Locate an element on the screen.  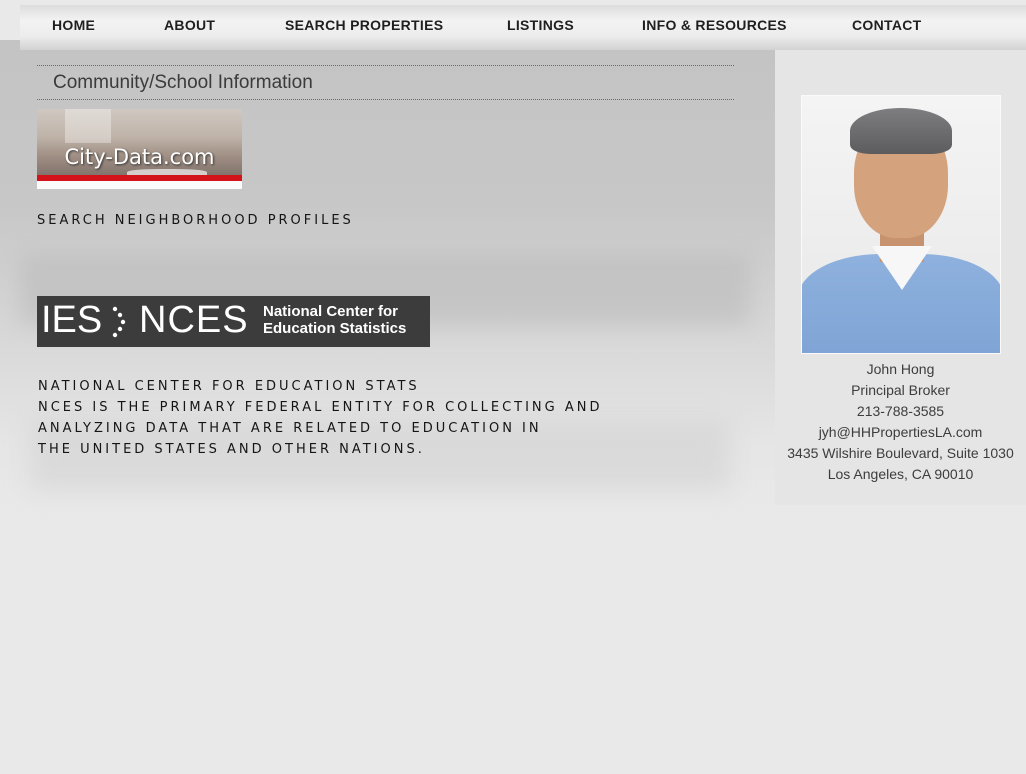
nav-listings: LISTINGS is located at coordinates (540, 25).